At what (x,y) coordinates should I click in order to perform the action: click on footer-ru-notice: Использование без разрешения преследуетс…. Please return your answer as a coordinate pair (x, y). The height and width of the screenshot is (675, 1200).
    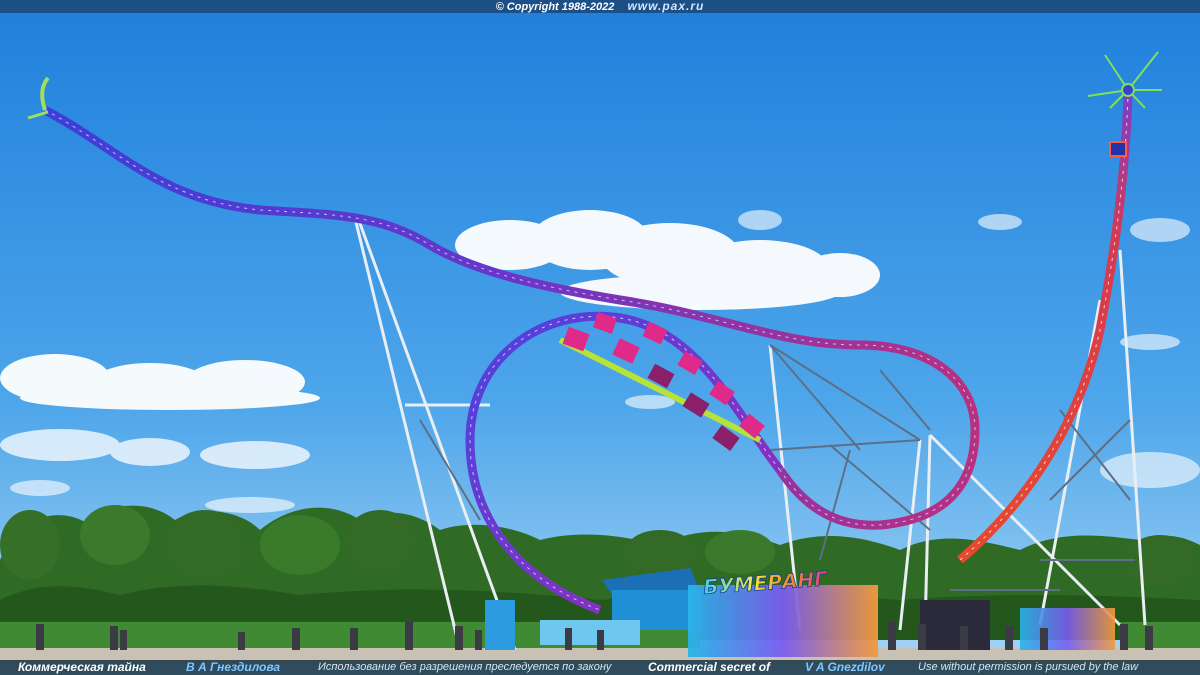
    Looking at the image, I should click on (465, 667).